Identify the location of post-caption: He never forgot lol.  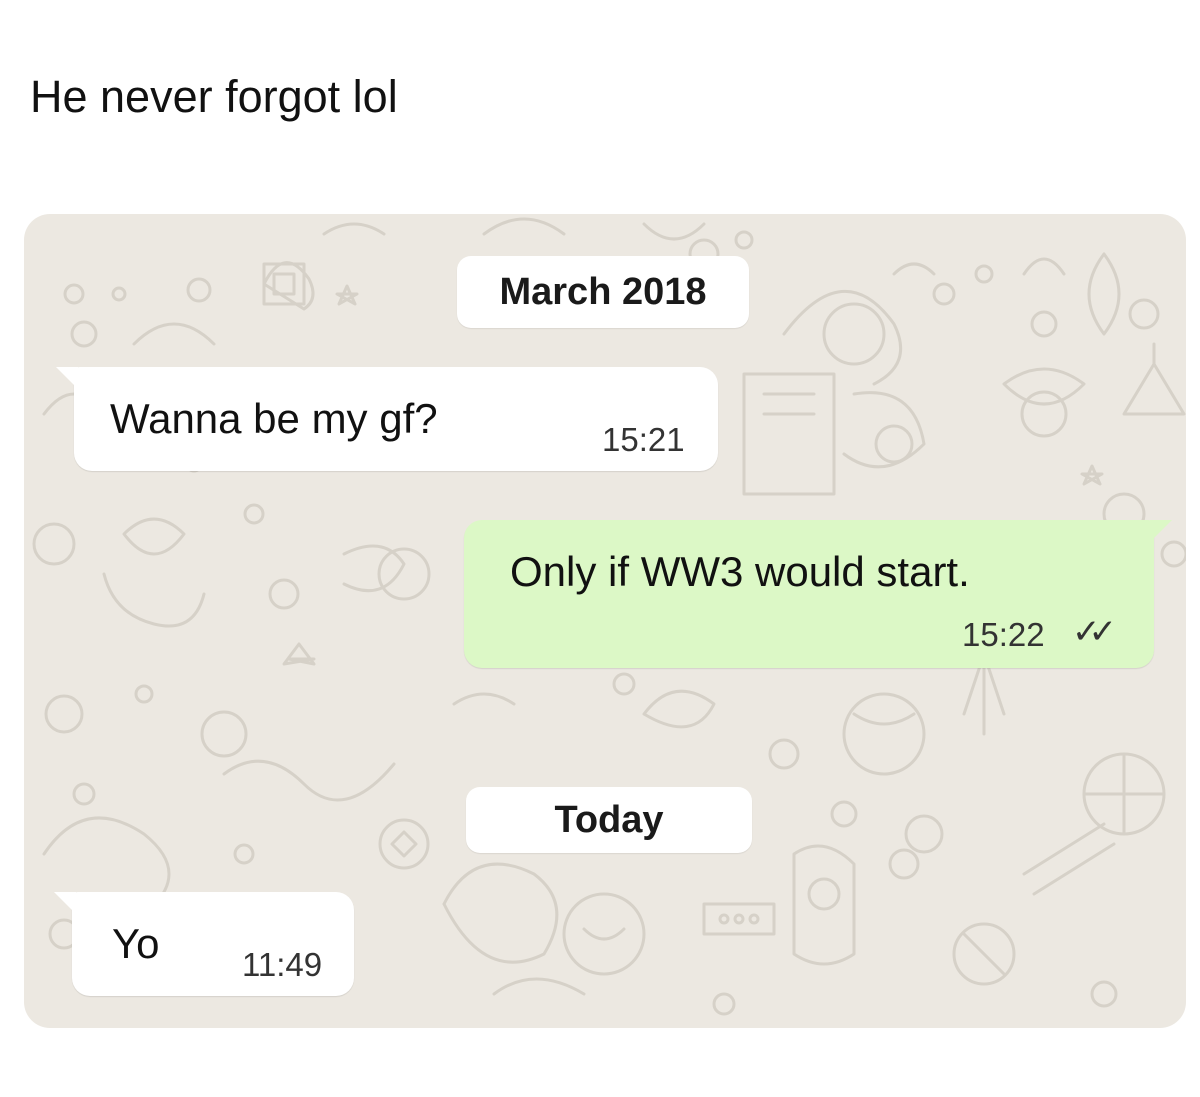
(214, 96).